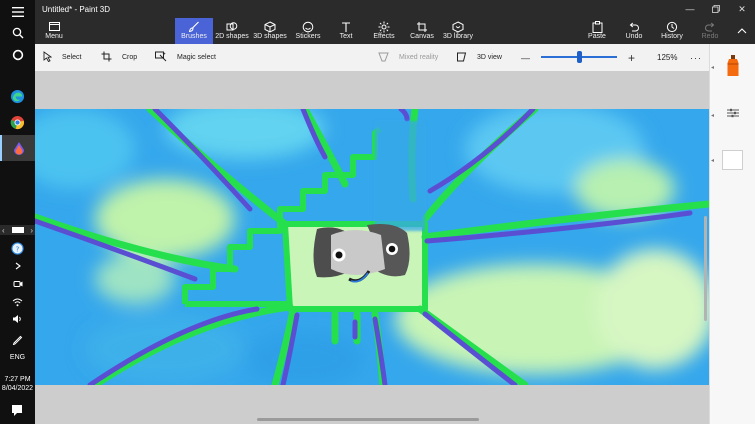 The image size is (755, 424). I want to click on select-label: Select, so click(72, 57).